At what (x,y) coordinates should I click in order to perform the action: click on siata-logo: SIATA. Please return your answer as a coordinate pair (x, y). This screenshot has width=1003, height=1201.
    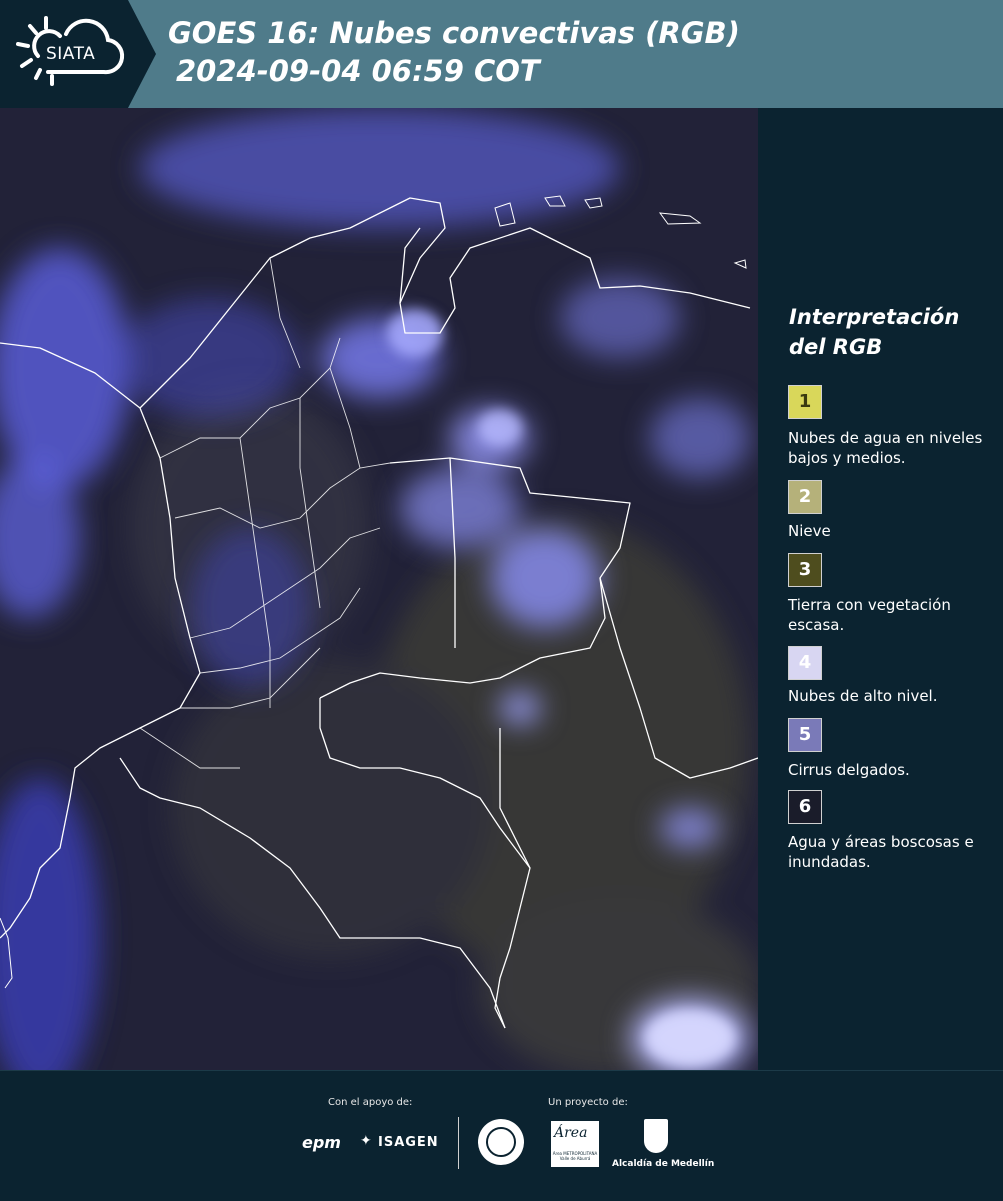
    Looking at the image, I should click on (78, 54).